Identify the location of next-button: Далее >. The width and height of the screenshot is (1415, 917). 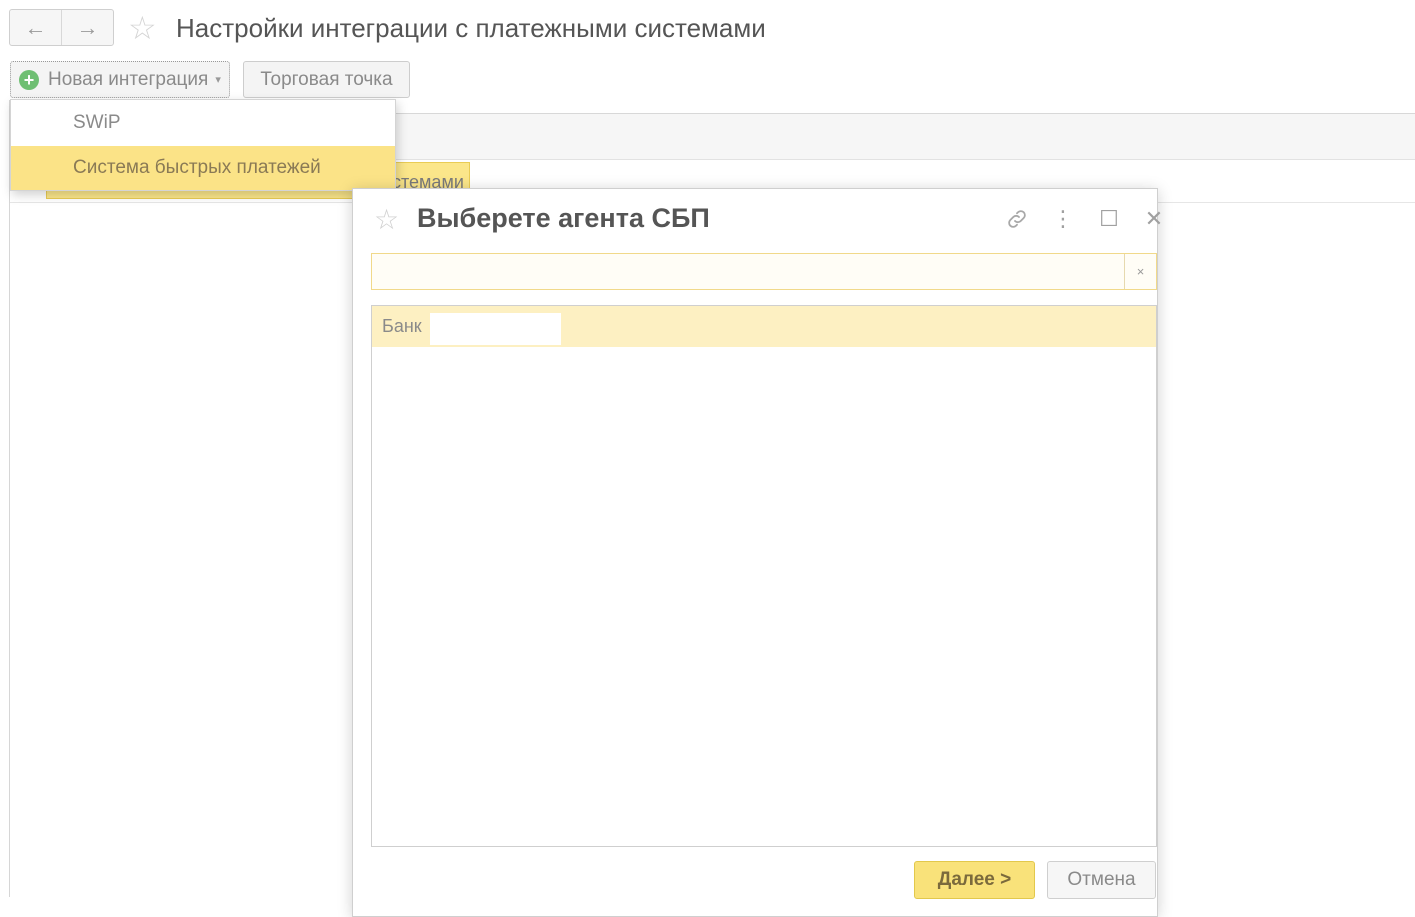
(974, 880).